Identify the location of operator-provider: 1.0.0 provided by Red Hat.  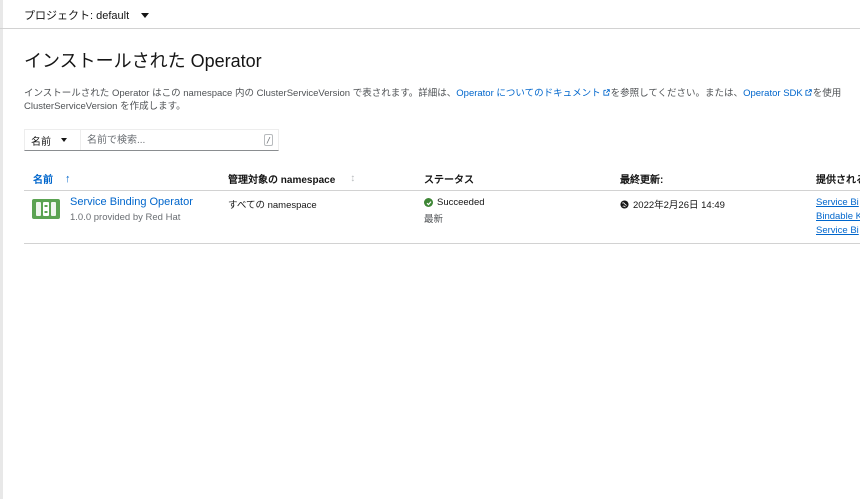
(125, 217).